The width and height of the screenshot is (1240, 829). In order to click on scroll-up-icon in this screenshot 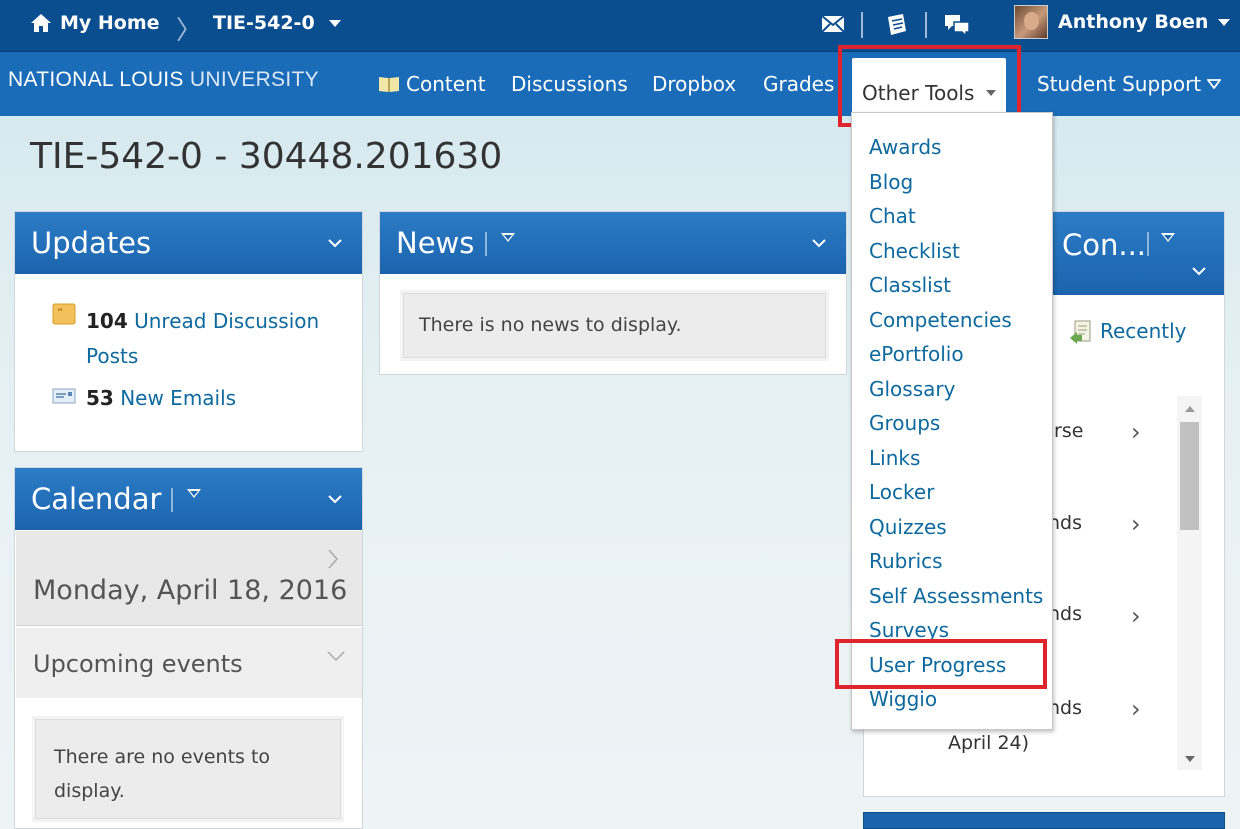, I will do `click(1190, 409)`.